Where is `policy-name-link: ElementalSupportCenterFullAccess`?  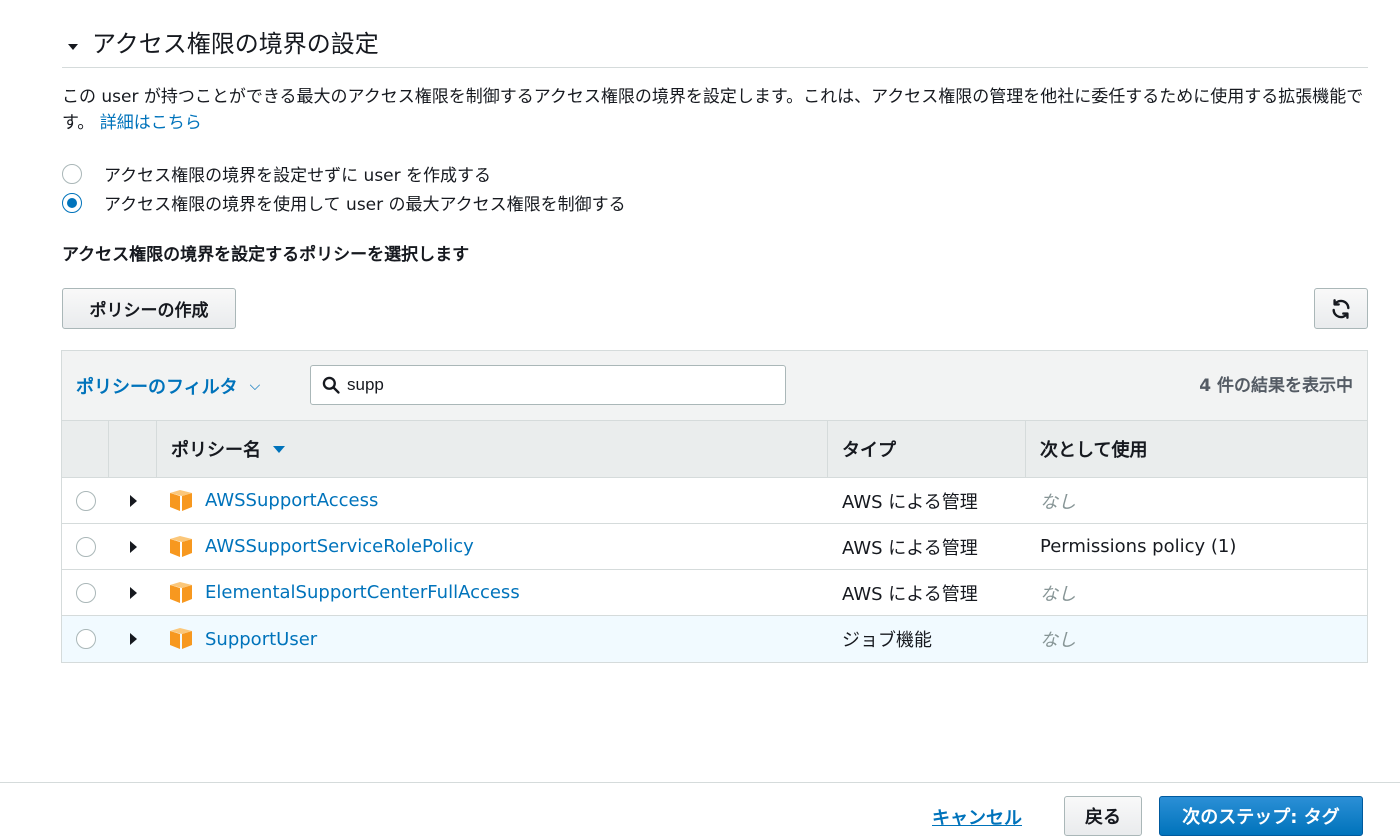 policy-name-link: ElementalSupportCenterFullAccess is located at coordinates (362, 592).